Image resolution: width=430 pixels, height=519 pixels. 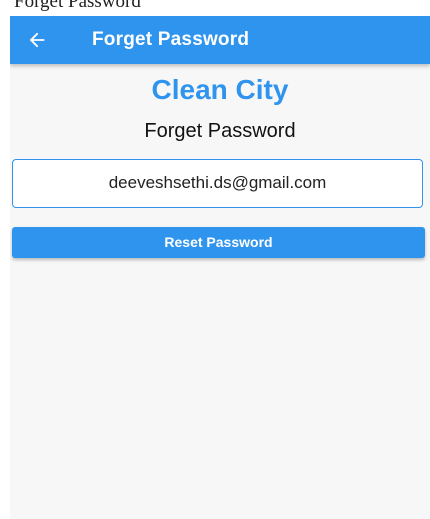 I want to click on page-title: Forget Password, so click(x=220, y=131).